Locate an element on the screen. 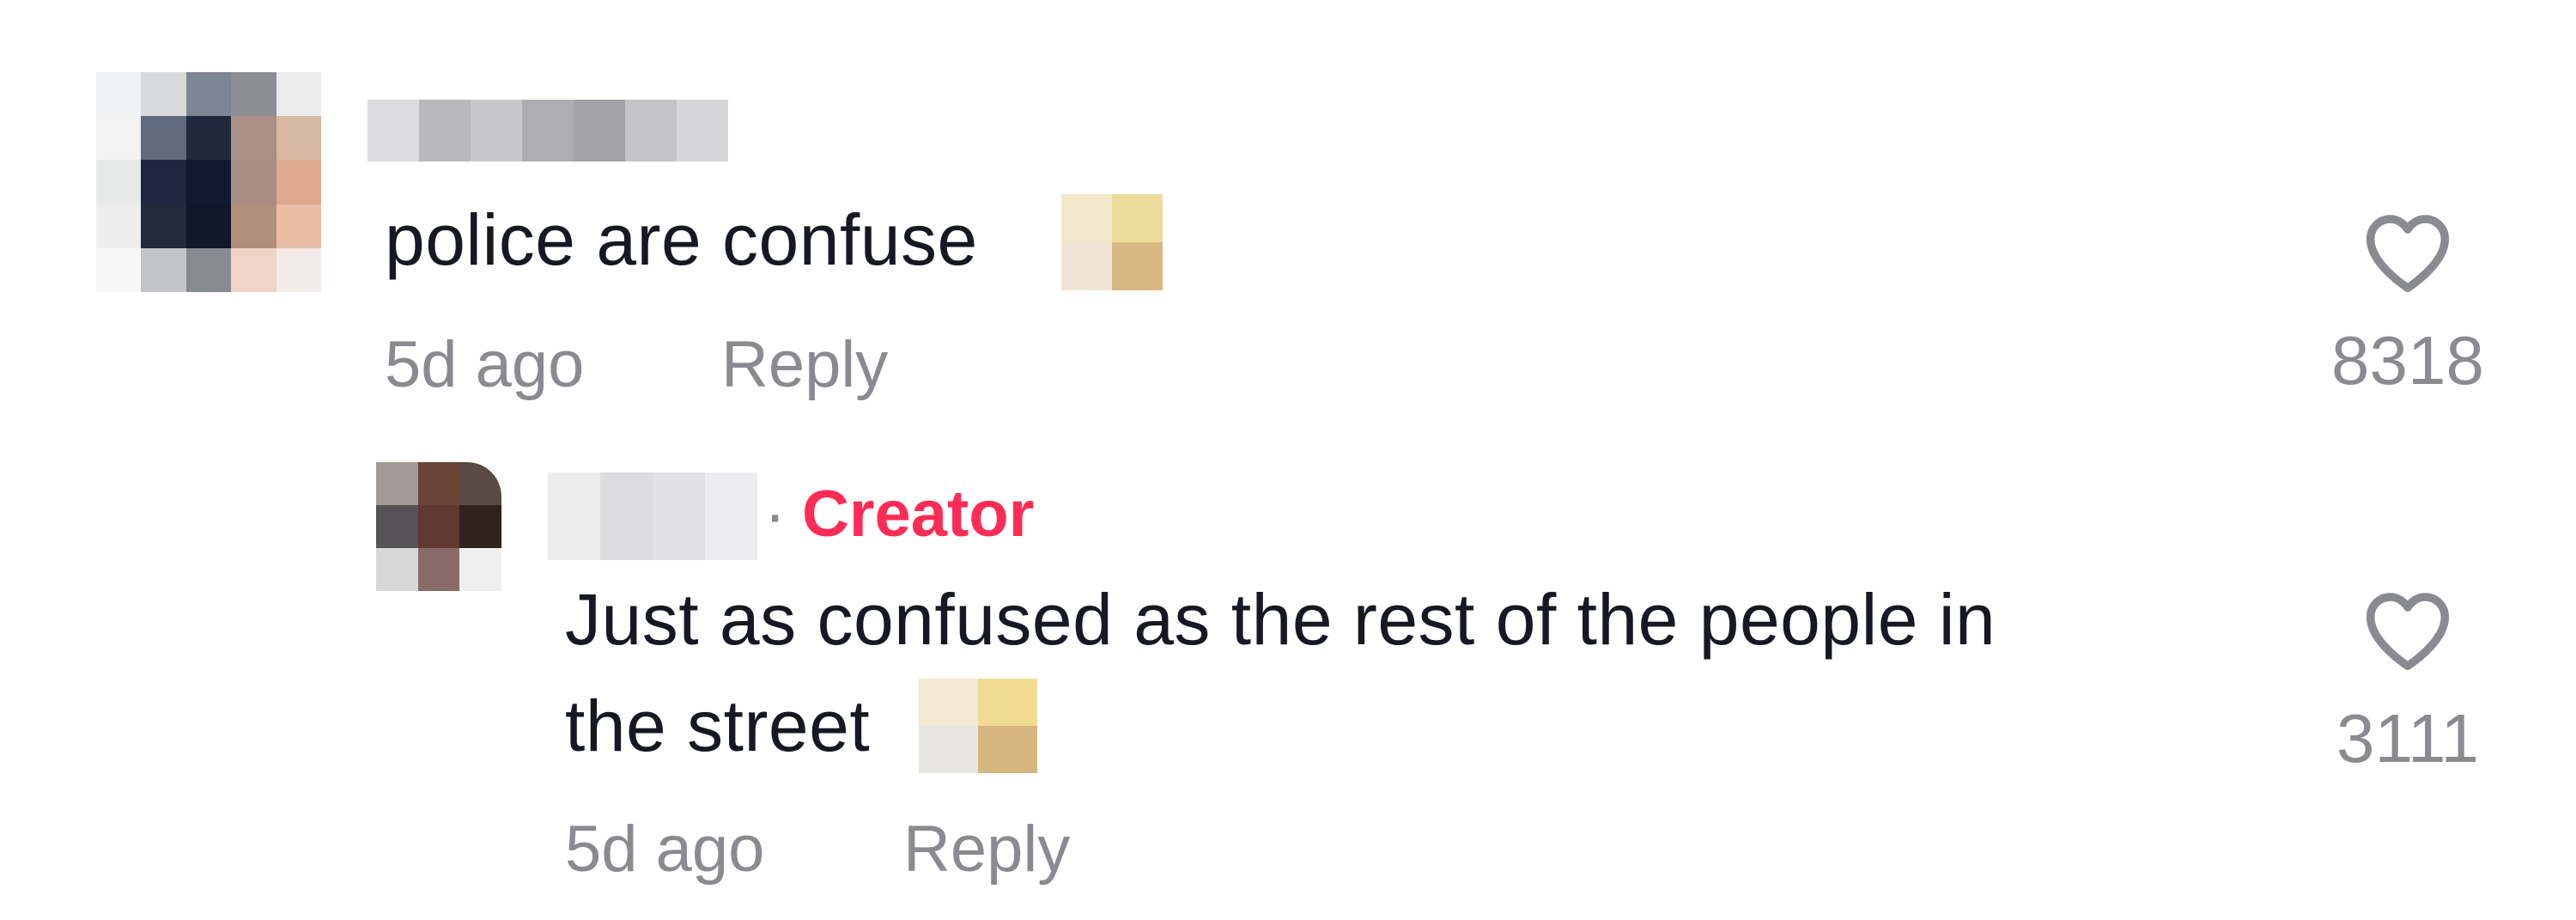 The image size is (2576, 920). creator-avatar is located at coordinates (439, 526).